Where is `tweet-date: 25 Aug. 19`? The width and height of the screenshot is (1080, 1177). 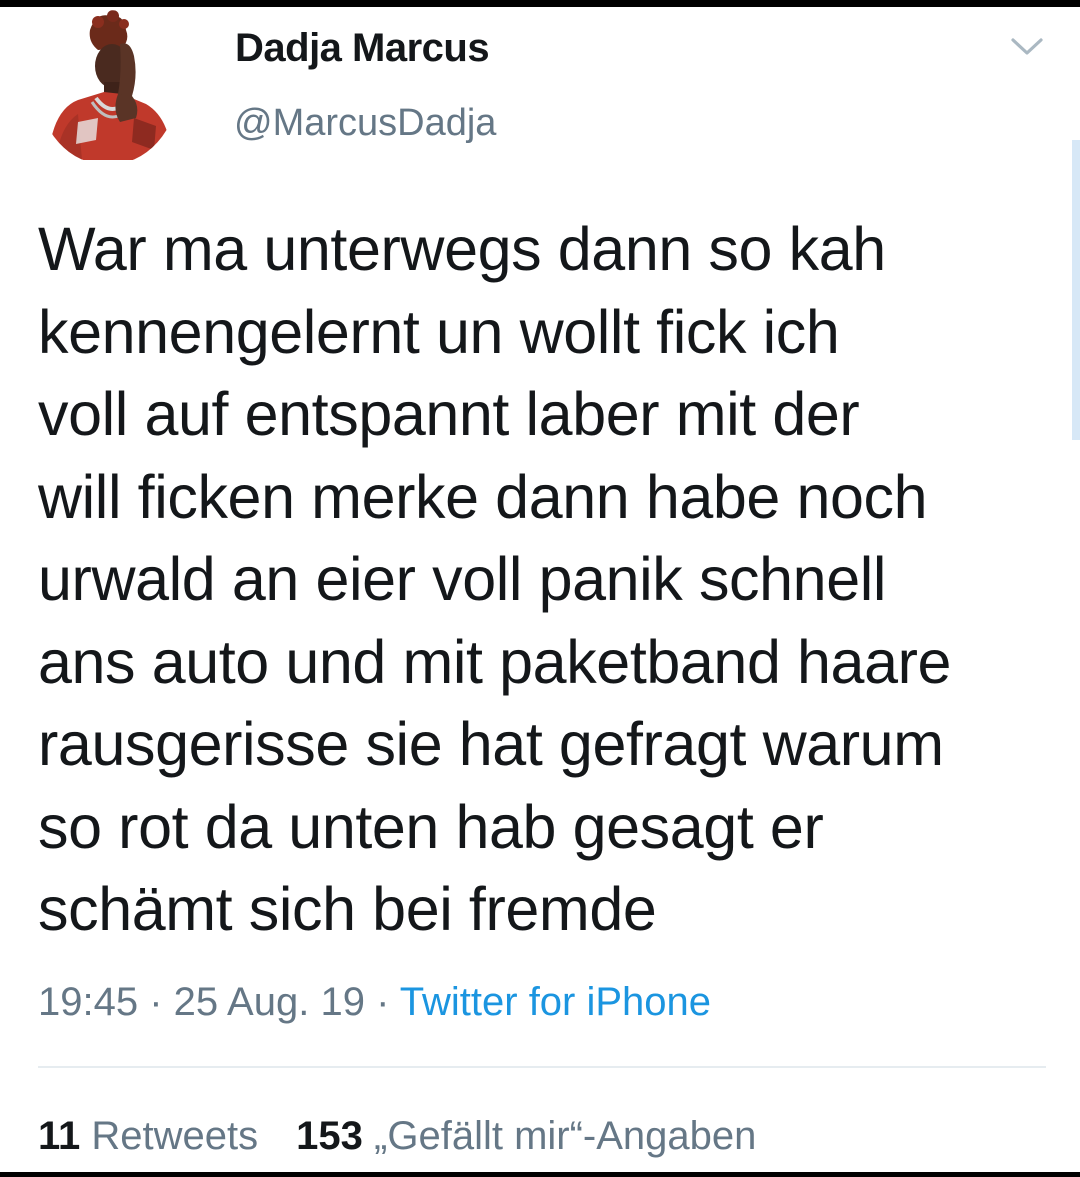
tweet-date: 25 Aug. 19 is located at coordinates (269, 1002).